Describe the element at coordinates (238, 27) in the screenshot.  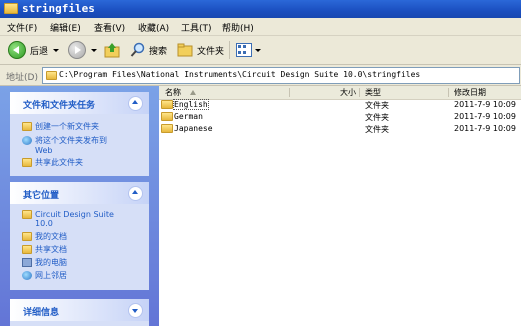
I see `menu-help: 帮助(H)` at that location.